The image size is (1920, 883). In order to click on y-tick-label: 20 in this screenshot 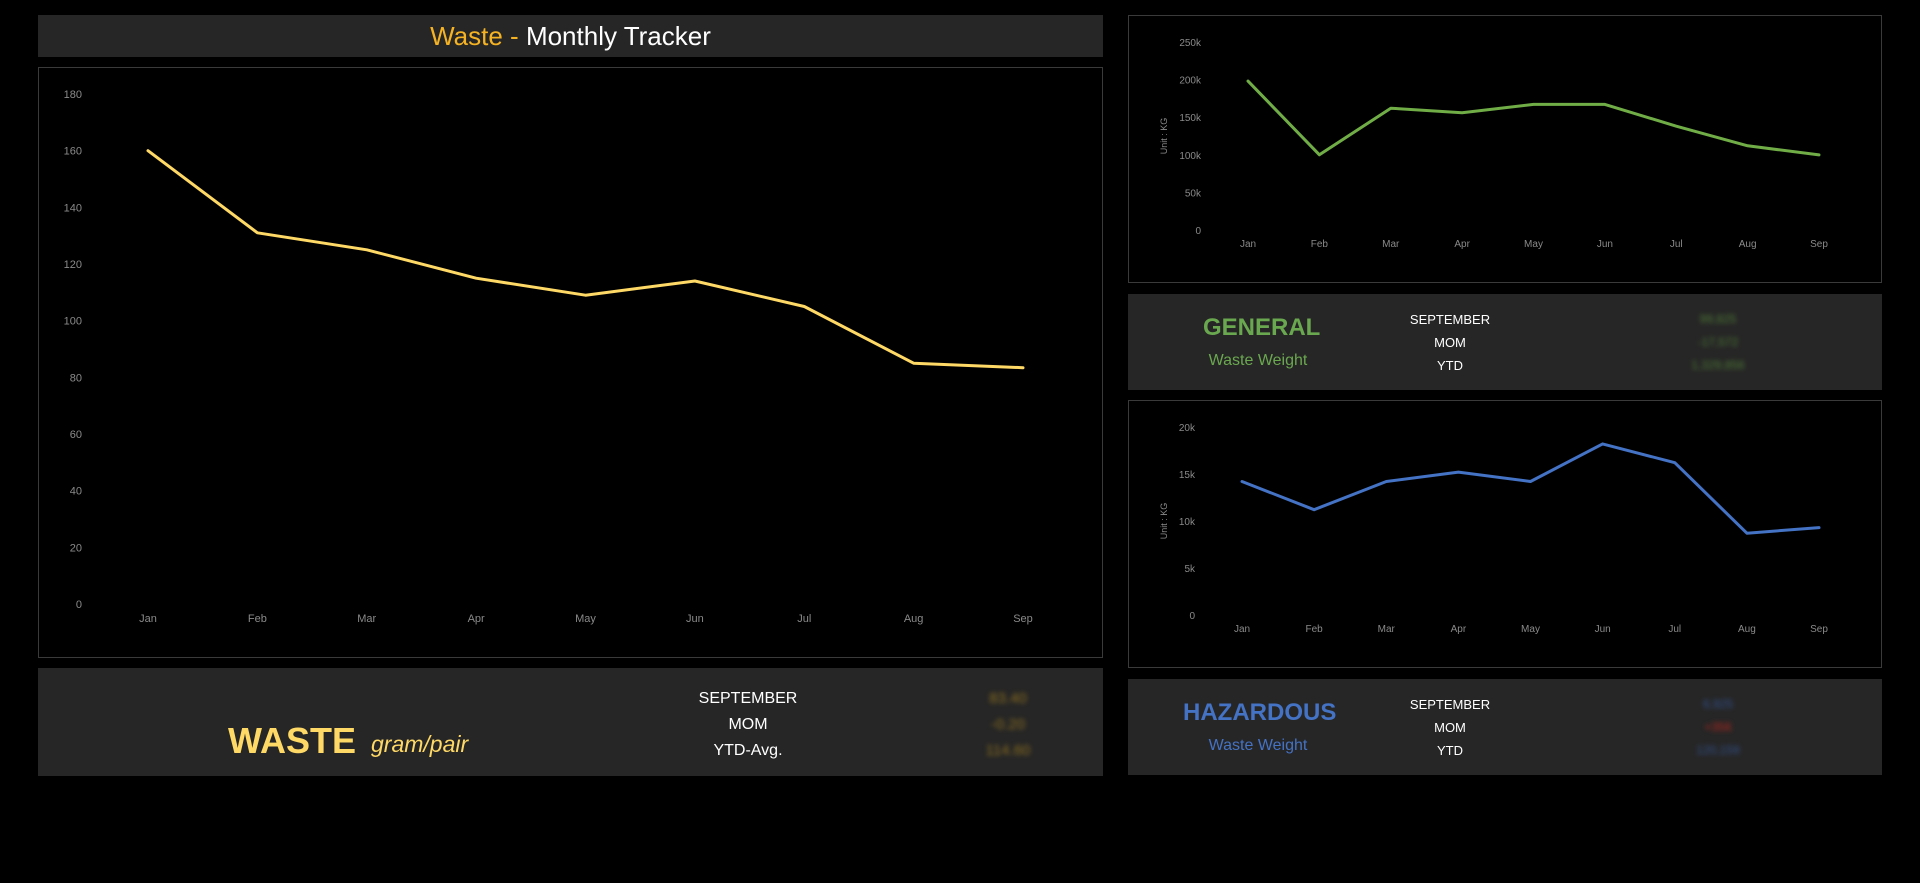, I will do `click(76, 548)`.